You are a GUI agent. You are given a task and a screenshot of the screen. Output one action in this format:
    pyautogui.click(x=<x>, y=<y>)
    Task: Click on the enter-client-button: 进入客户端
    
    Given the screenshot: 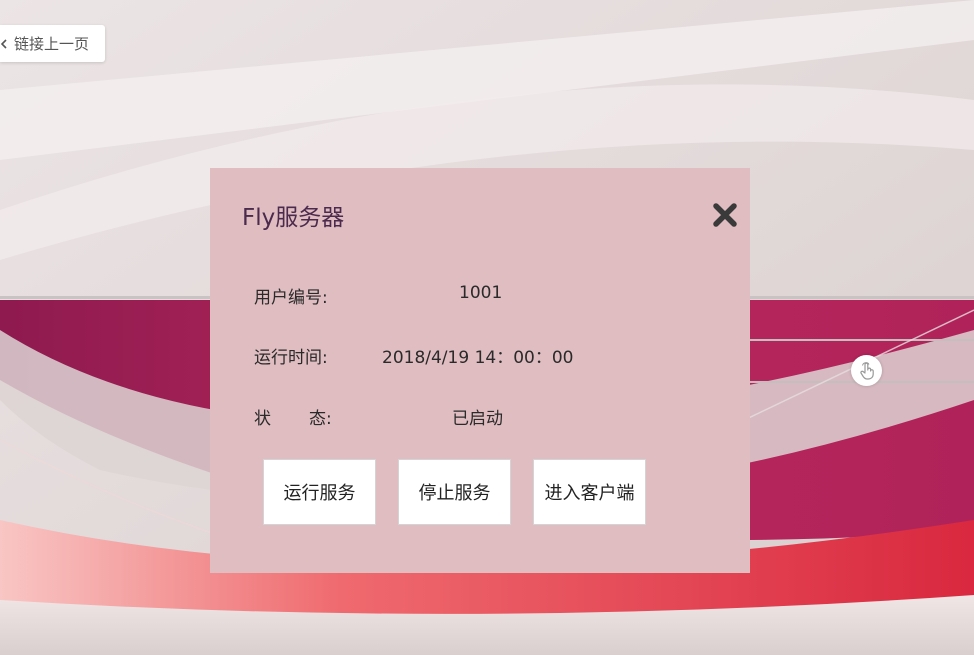 What is the action you would take?
    pyautogui.click(x=589, y=492)
    